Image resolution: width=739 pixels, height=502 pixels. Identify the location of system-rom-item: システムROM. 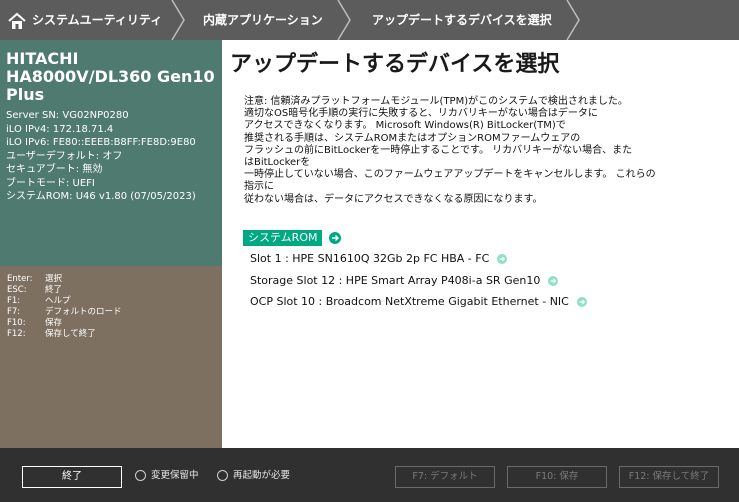
(283, 238).